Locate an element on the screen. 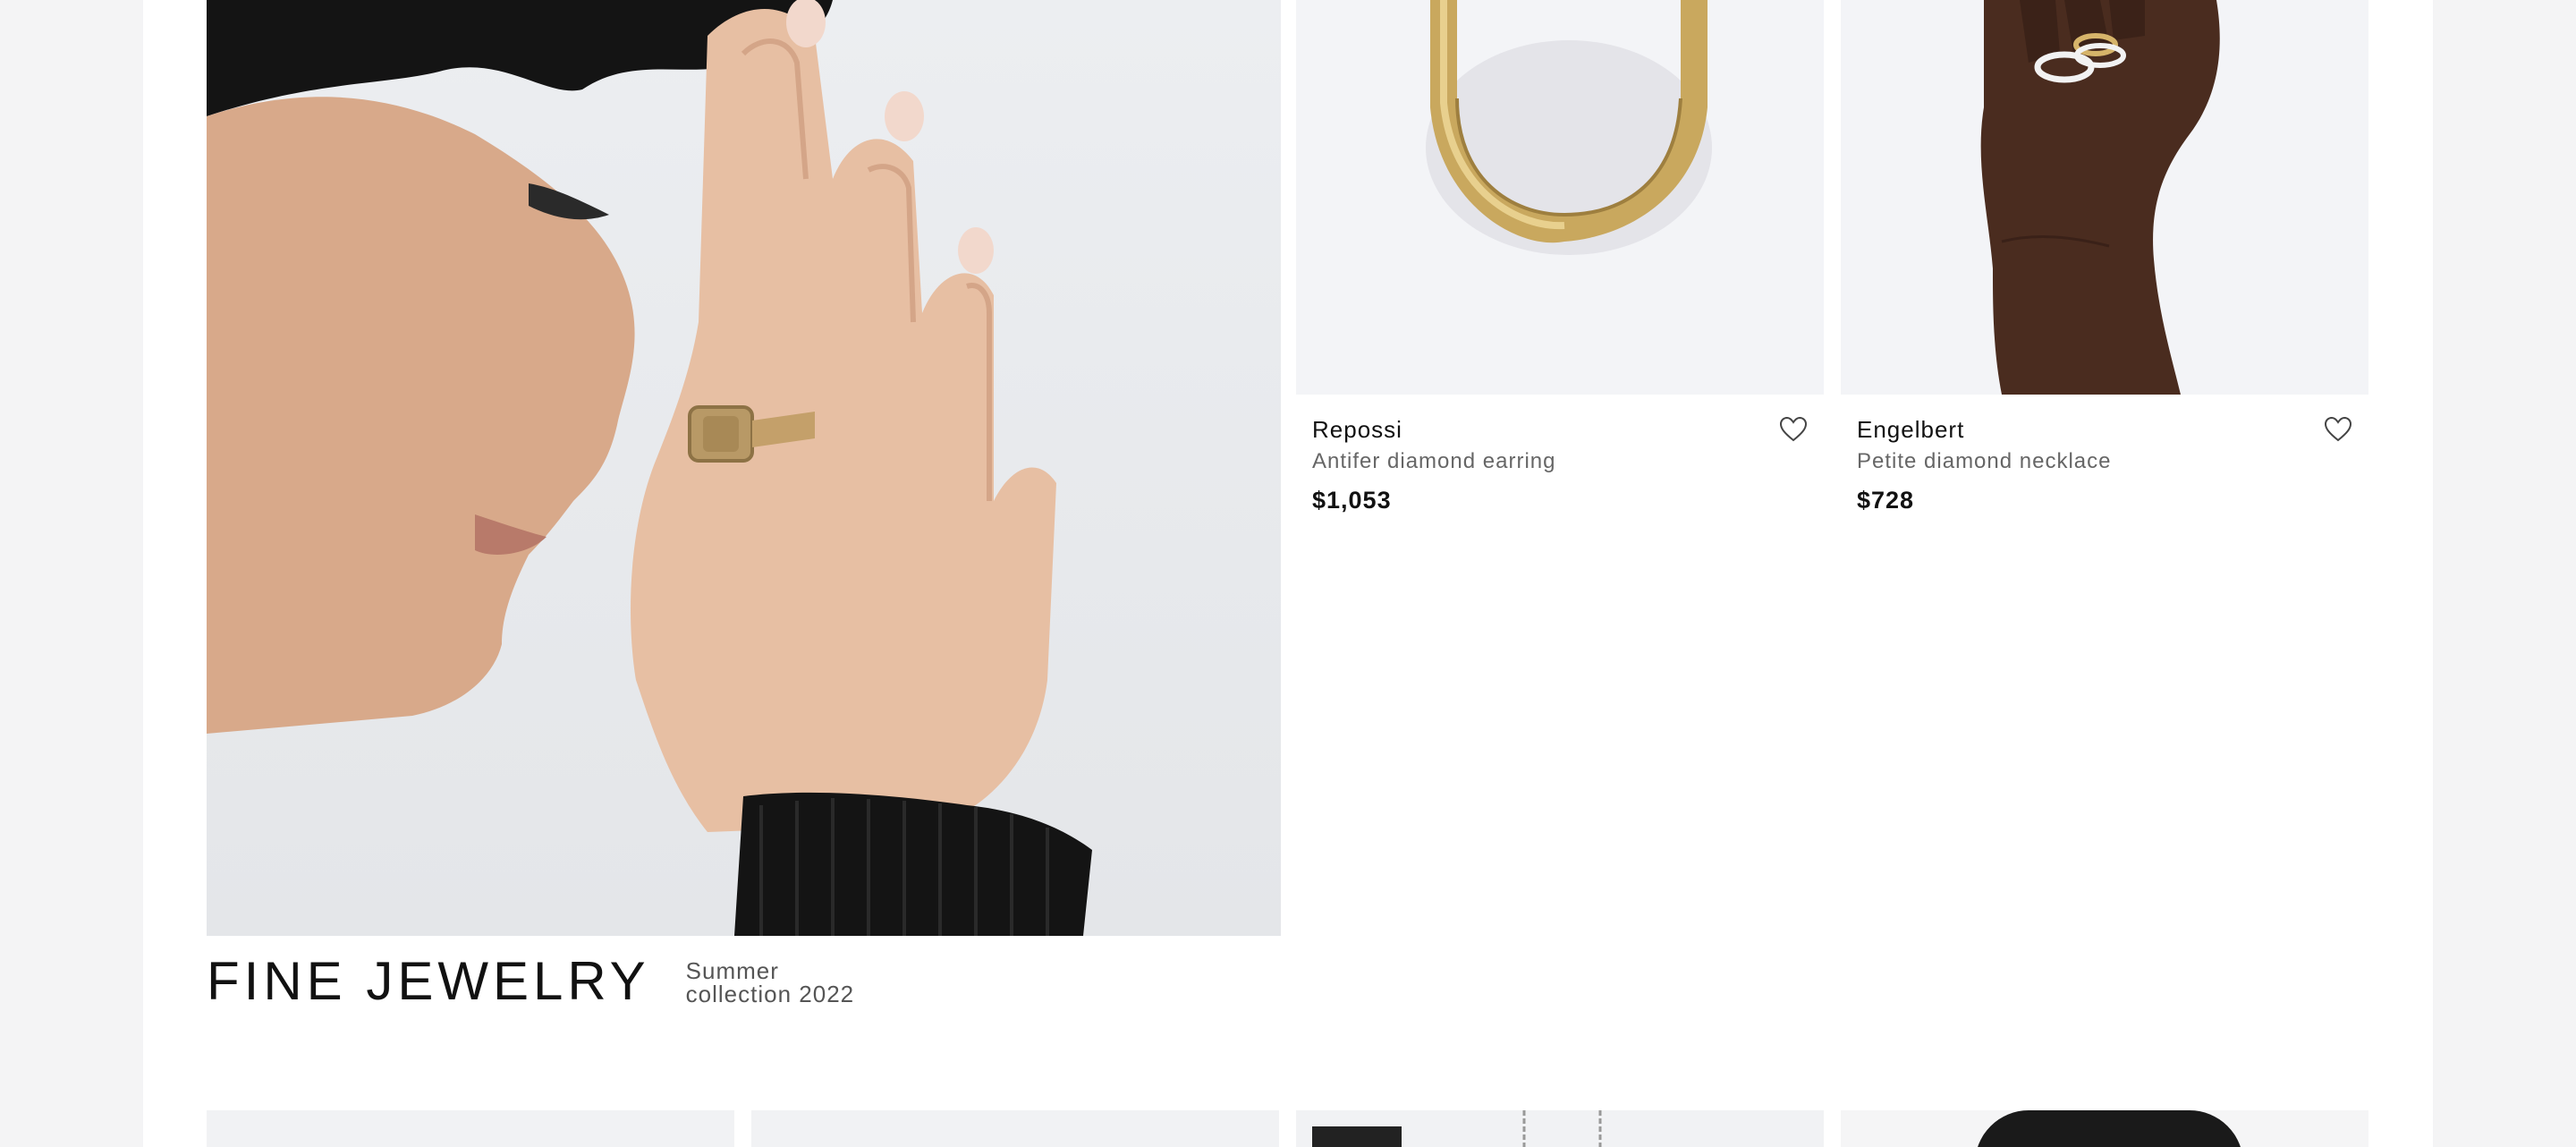 The width and height of the screenshot is (2576, 1147). product-description: Antifer diamond earring is located at coordinates (1560, 462).